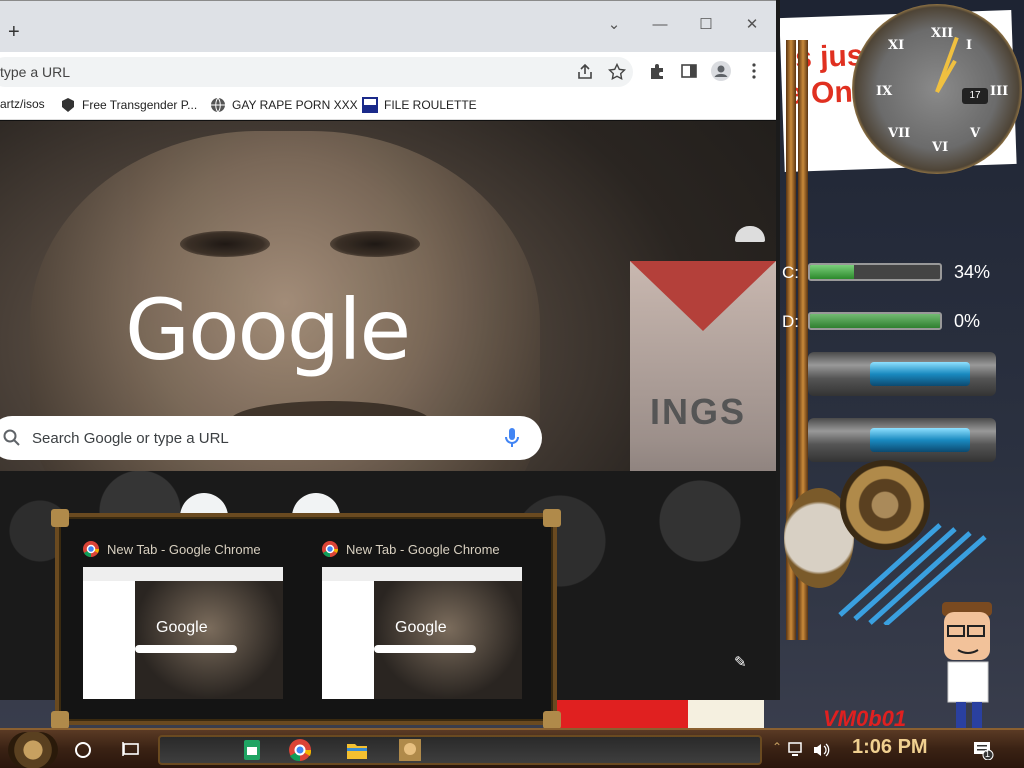  Describe the element at coordinates (983, 750) in the screenshot. I see `notification-center-icon` at that location.